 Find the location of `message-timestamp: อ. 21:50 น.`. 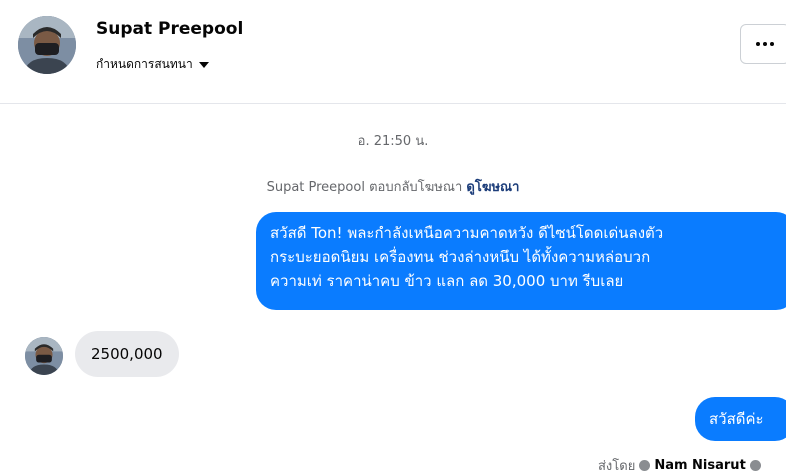

message-timestamp: อ. 21:50 น. is located at coordinates (393, 141).